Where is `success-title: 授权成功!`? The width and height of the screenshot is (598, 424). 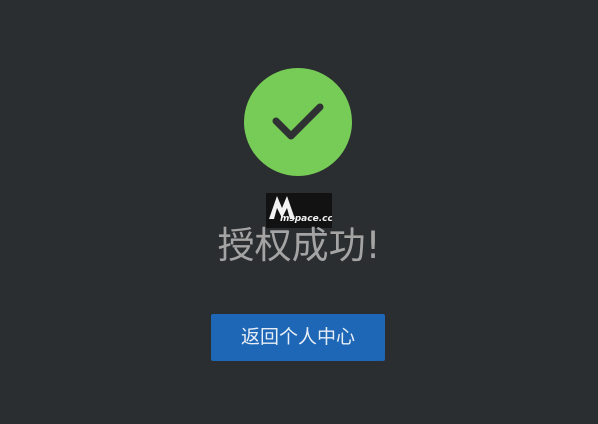
success-title: 授权成功! is located at coordinates (299, 245).